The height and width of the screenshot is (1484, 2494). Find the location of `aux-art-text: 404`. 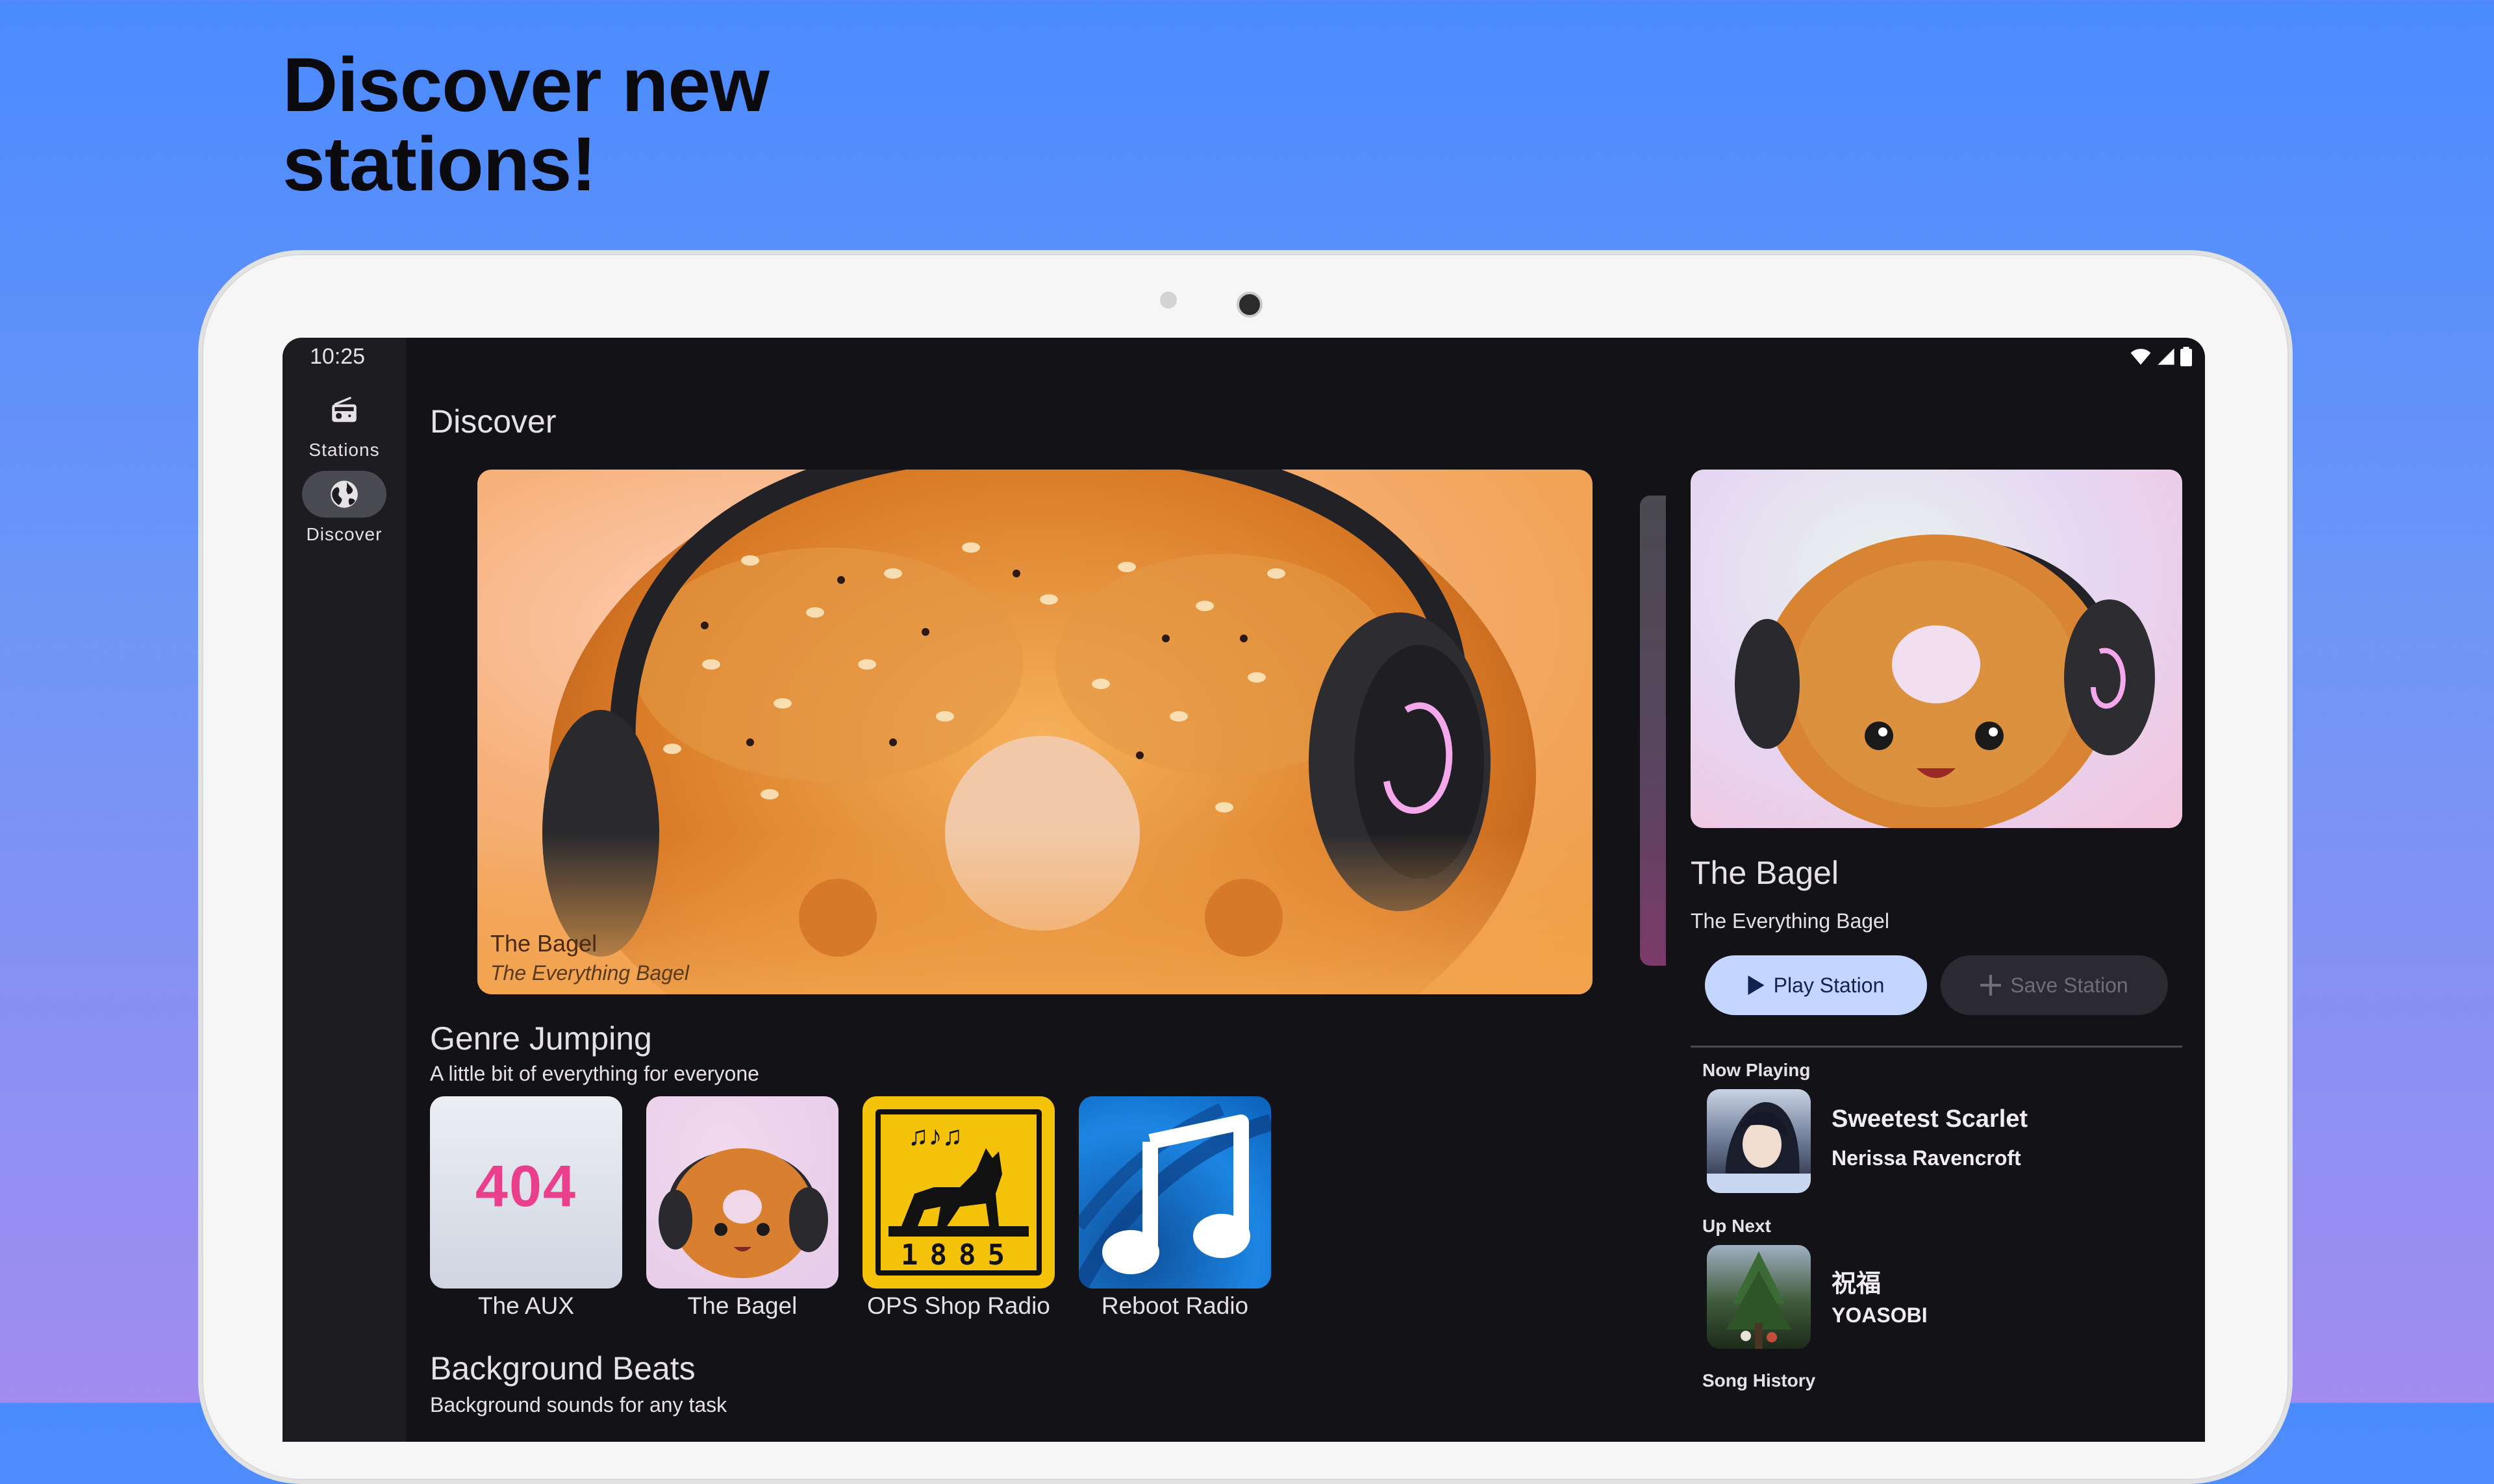

aux-art-text: 404 is located at coordinates (526, 1186).